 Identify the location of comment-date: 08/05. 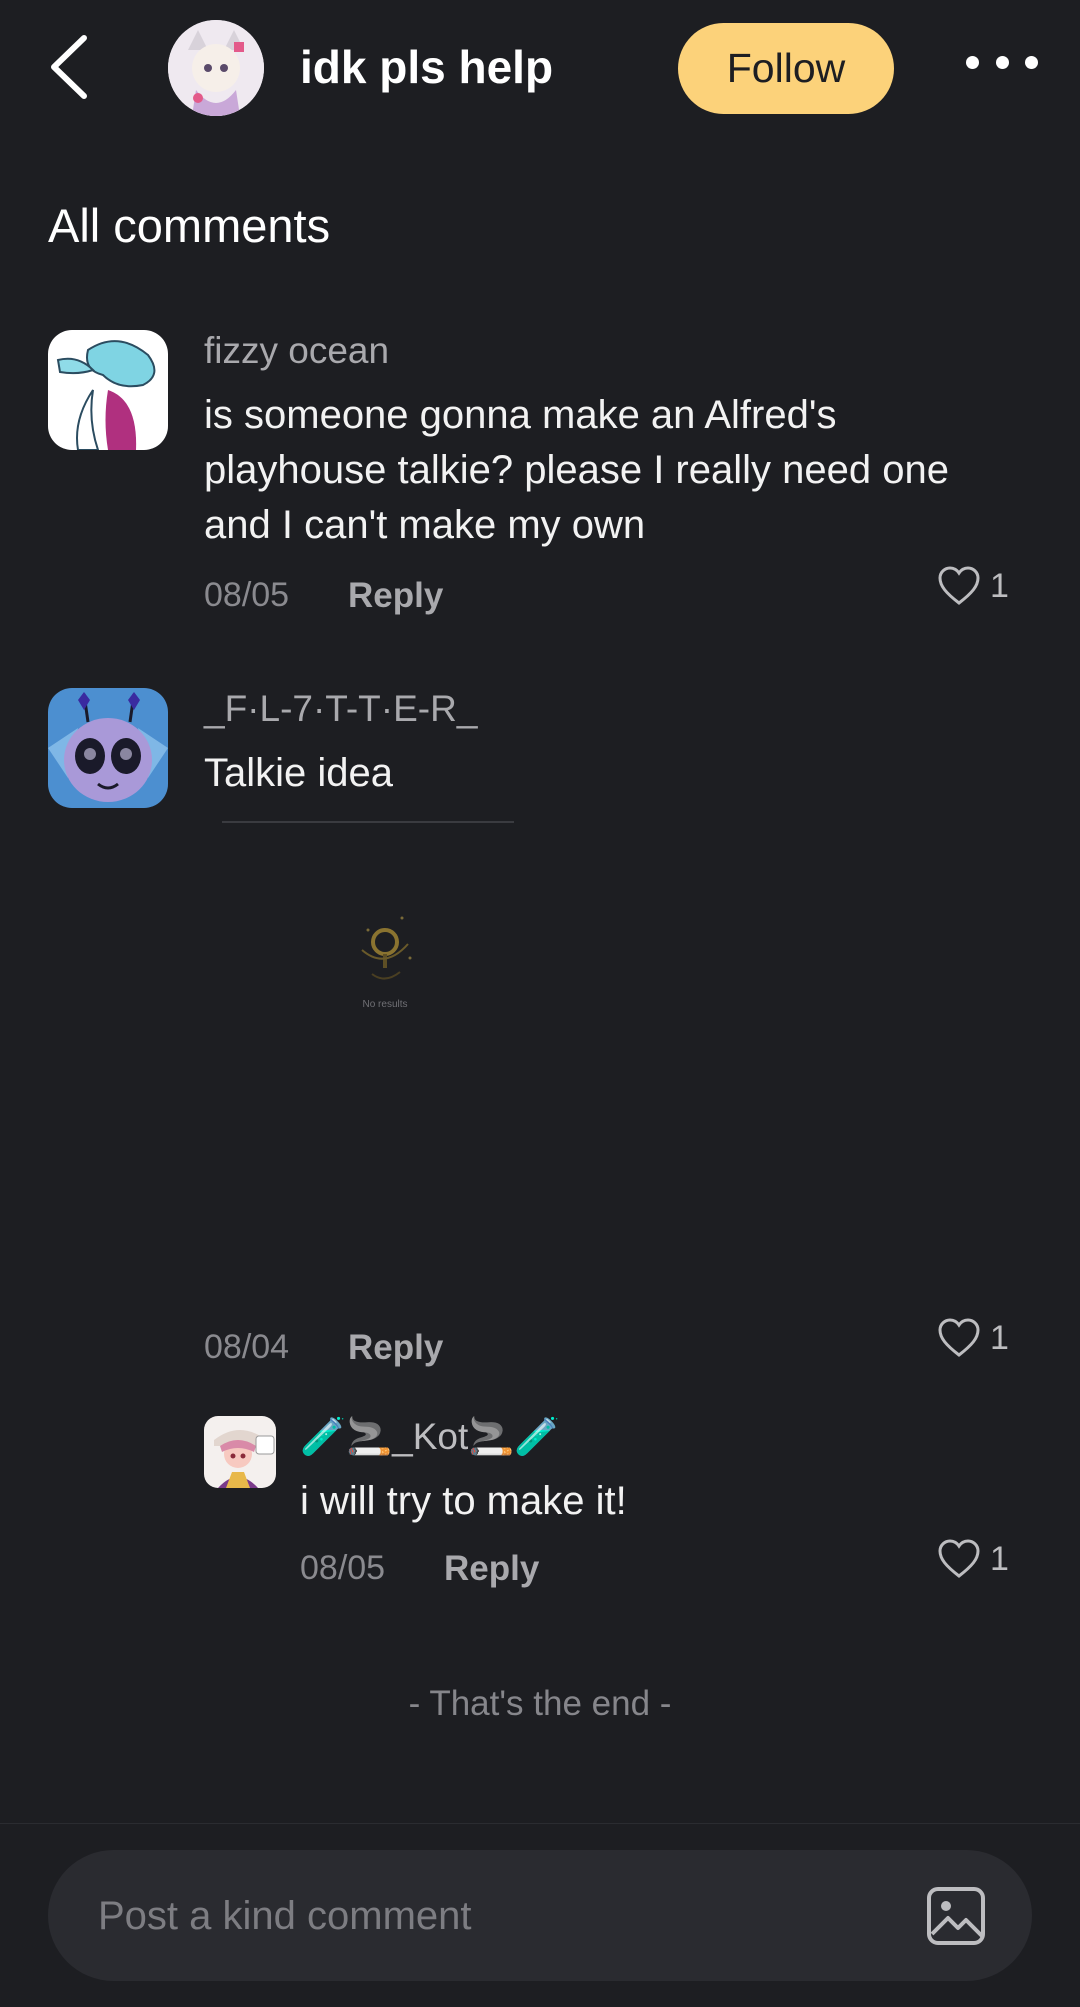
(247, 595).